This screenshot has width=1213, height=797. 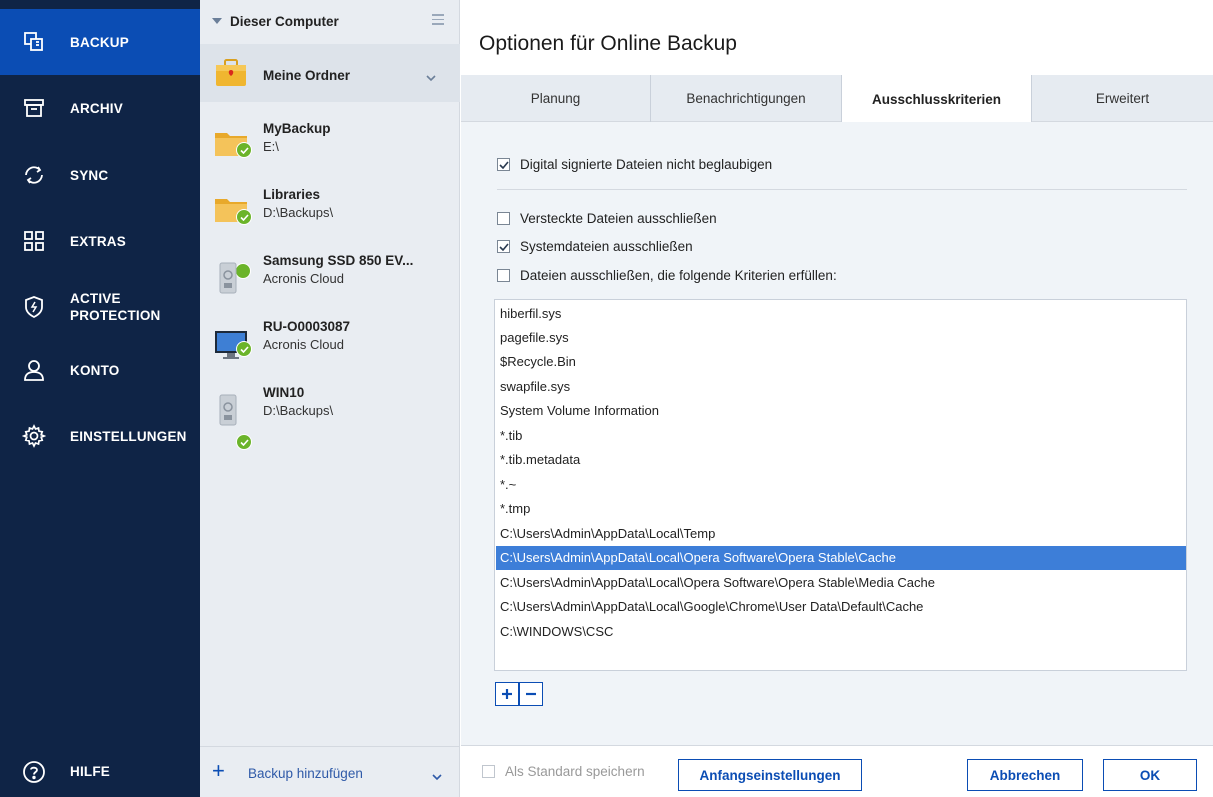 What do you see at coordinates (841, 534) in the screenshot?
I see `list-item: C:\Users\Admin\AppData\Local\Temp` at bounding box center [841, 534].